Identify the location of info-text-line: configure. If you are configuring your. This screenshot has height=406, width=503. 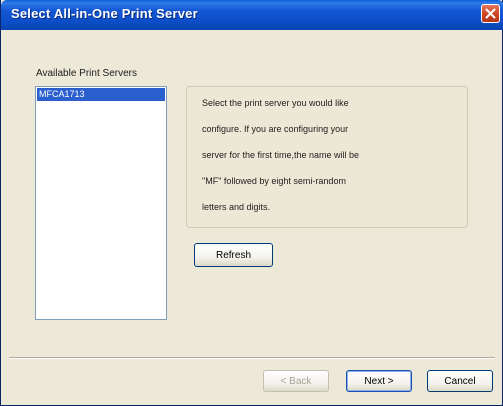
(275, 129).